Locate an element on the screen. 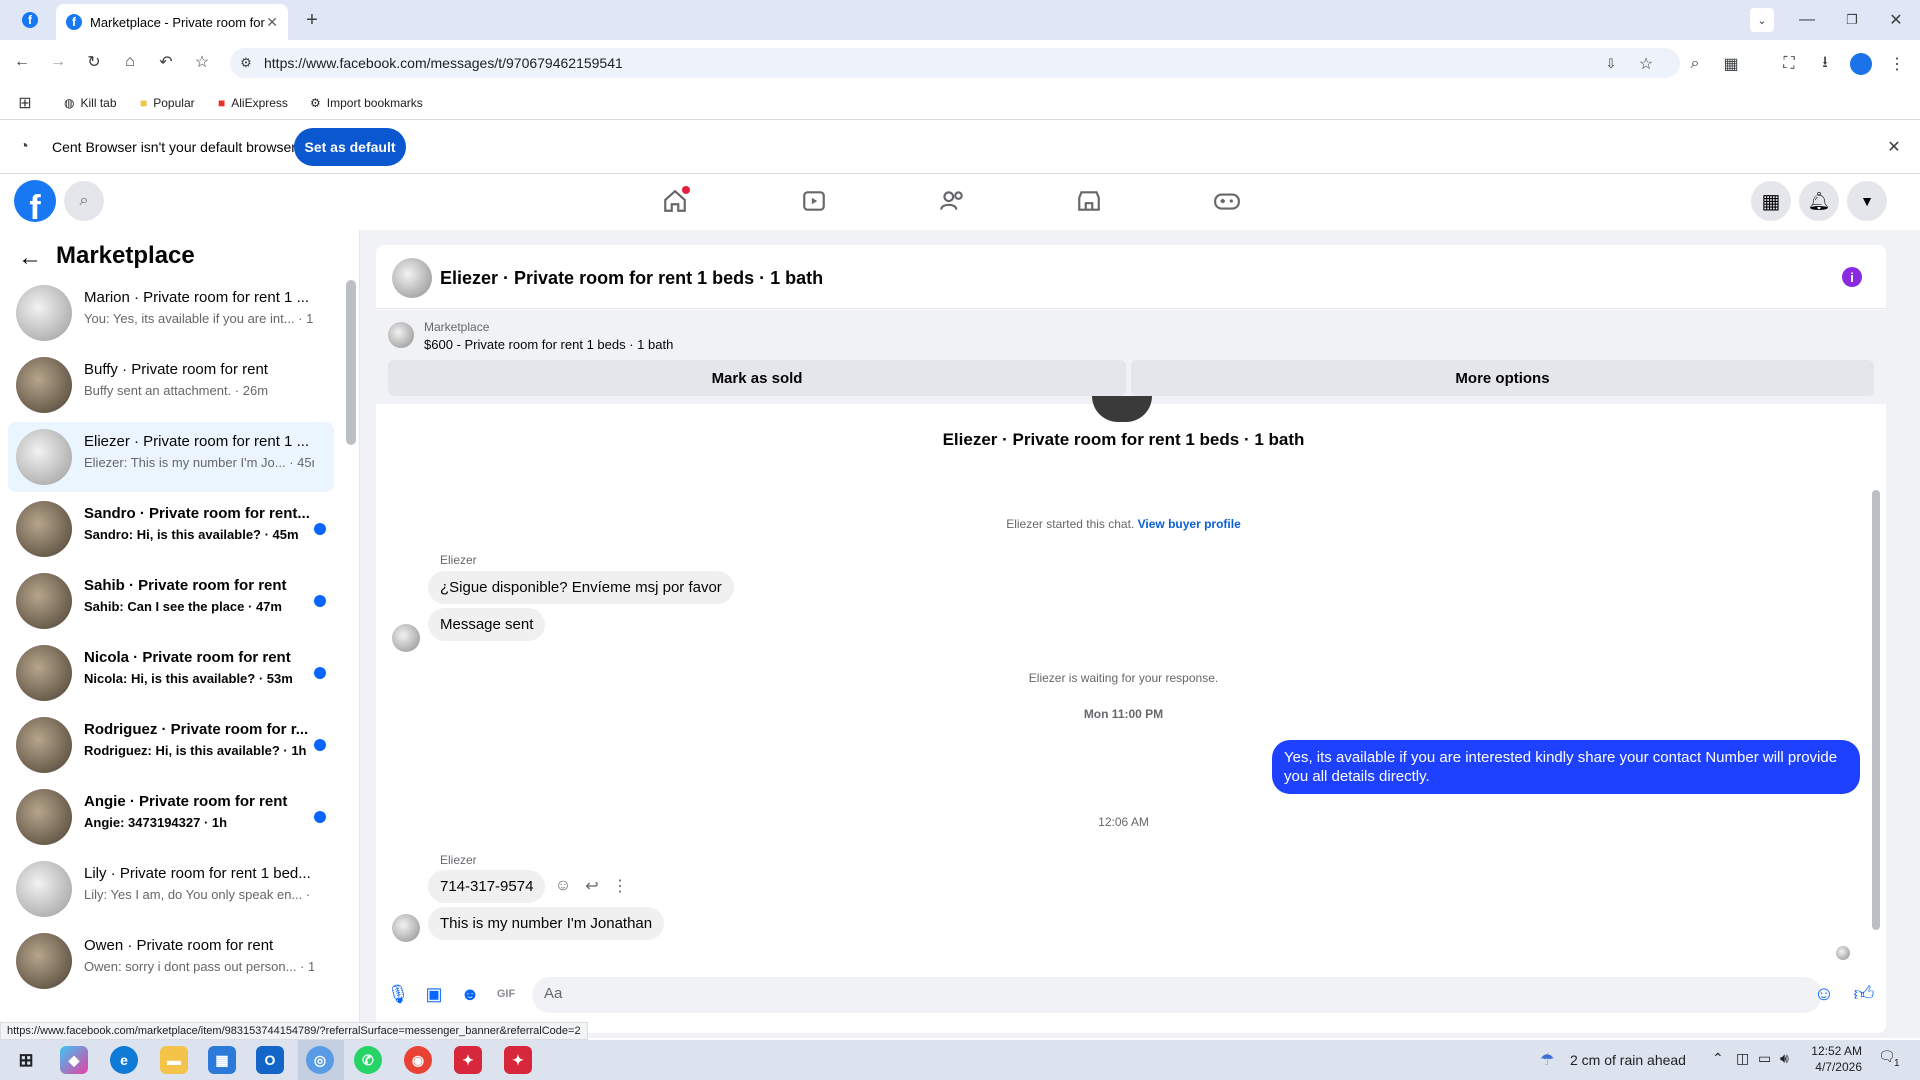 Image resolution: width=1920 pixels, height=1080 pixels. gaming-nav-icon is located at coordinates (1227, 201).